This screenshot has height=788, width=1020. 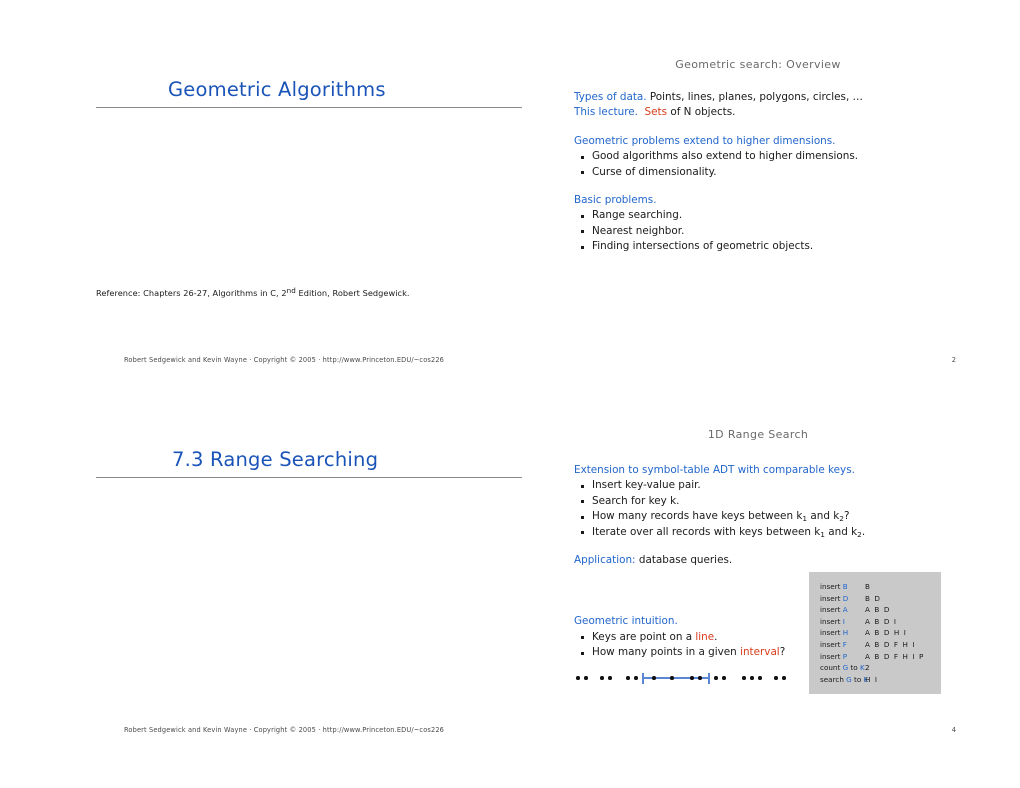 I want to click on table-row: insert B B, so click(x=875, y=587).